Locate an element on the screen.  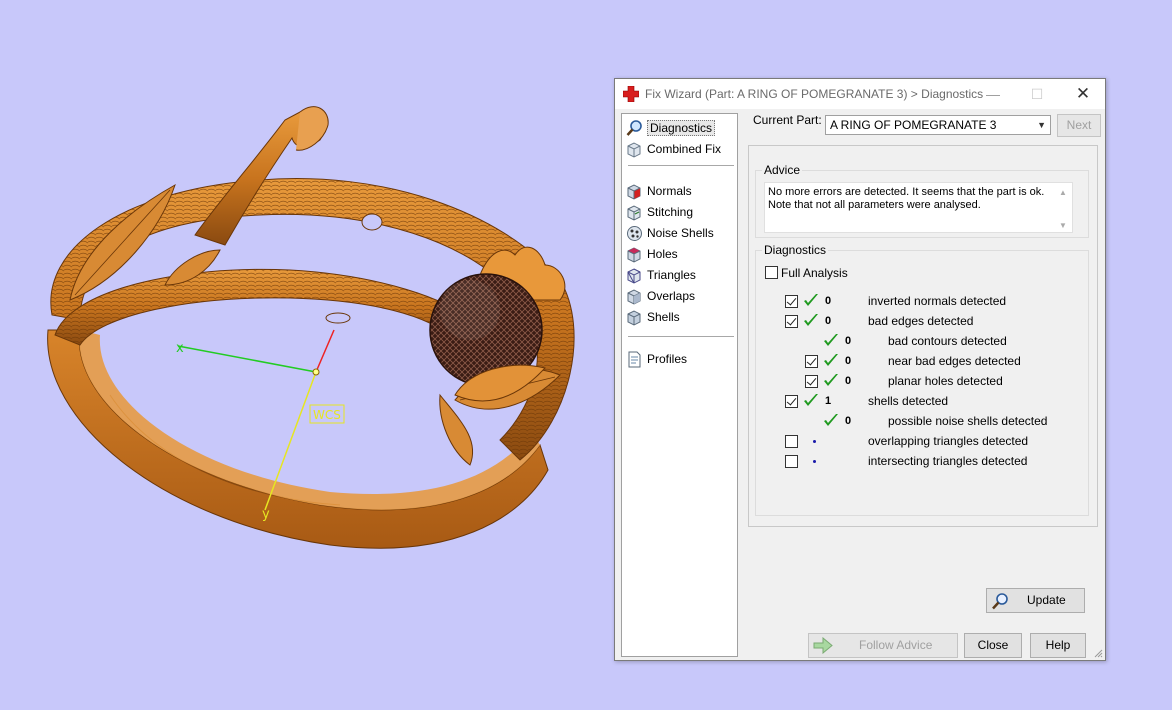
nav-item-label: Normals is located at coordinates (669, 191).